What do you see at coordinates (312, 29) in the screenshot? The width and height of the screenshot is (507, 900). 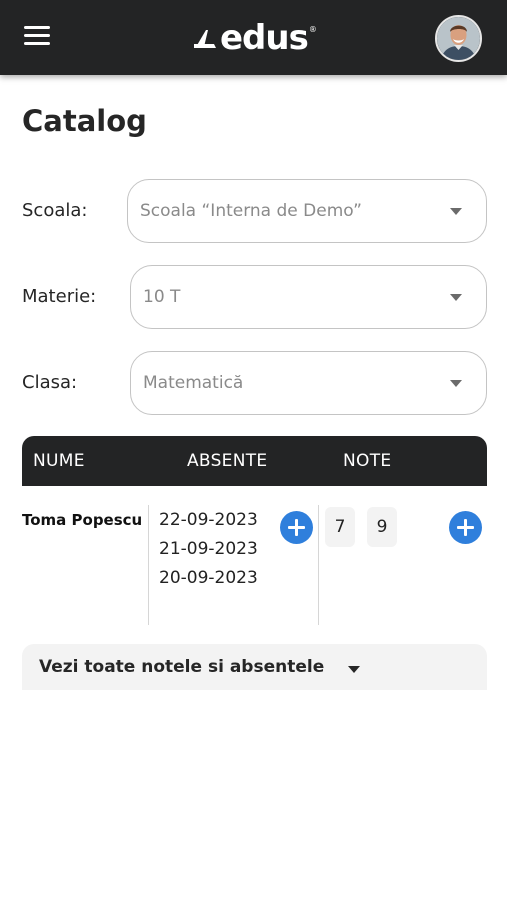 I see `registered-mark: ®` at bounding box center [312, 29].